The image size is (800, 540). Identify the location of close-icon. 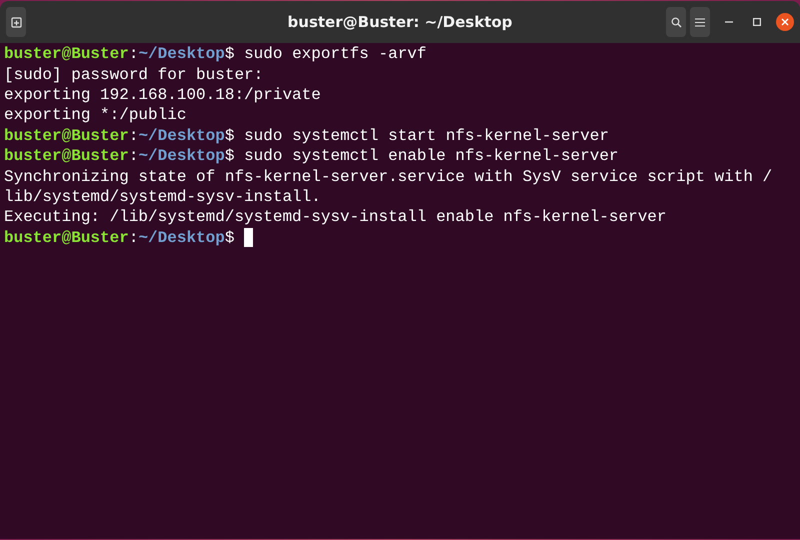
(785, 22).